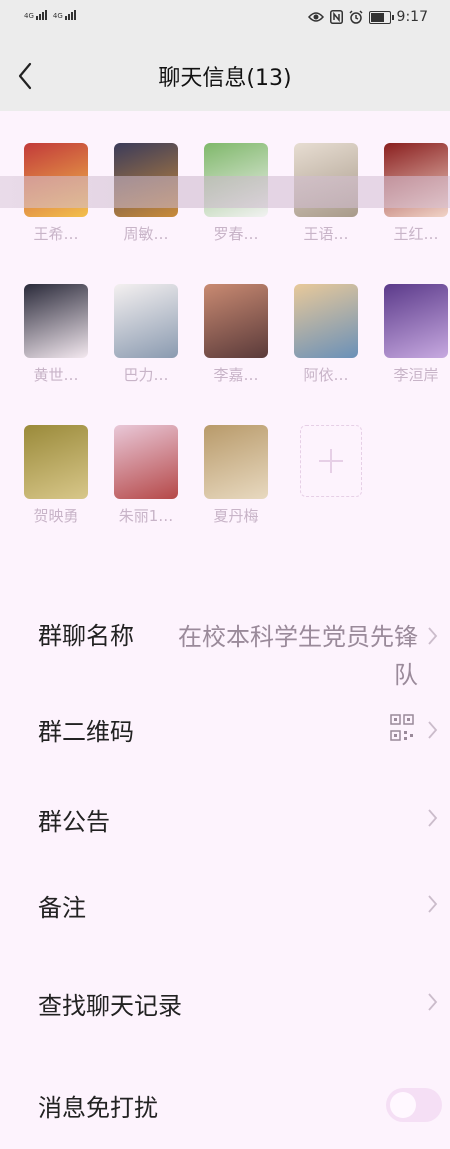  Describe the element at coordinates (225, 822) in the screenshot. I see `notice-row: 群公告` at that location.